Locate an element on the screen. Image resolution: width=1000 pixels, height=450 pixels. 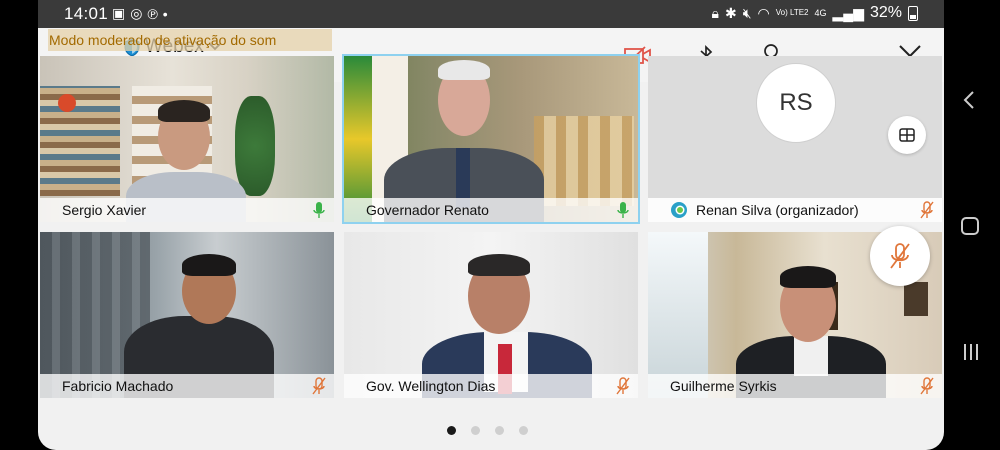
layout-toggle-button is located at coordinates (907, 135).